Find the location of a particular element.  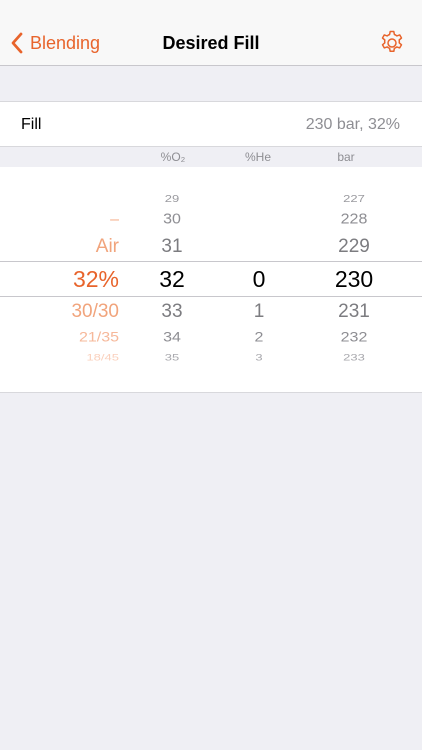

column-header-he: %He is located at coordinates (257, 157).